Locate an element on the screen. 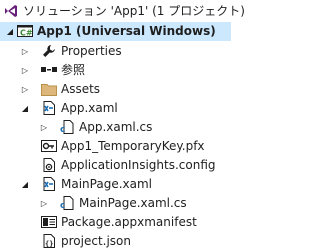 Image resolution: width=320 pixels, height=251 pixels. manifest-icon is located at coordinates (49, 222).